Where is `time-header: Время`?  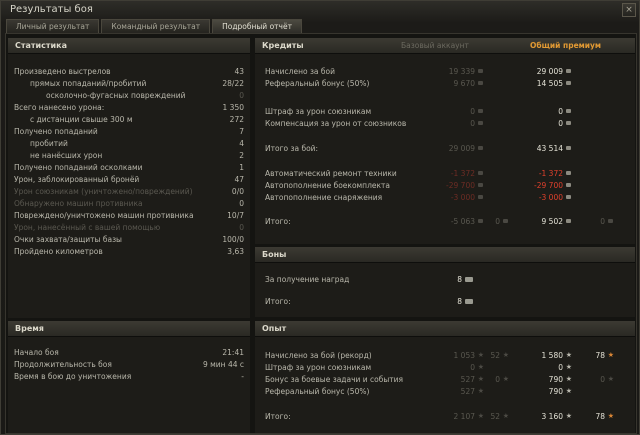 time-header: Время is located at coordinates (129, 329).